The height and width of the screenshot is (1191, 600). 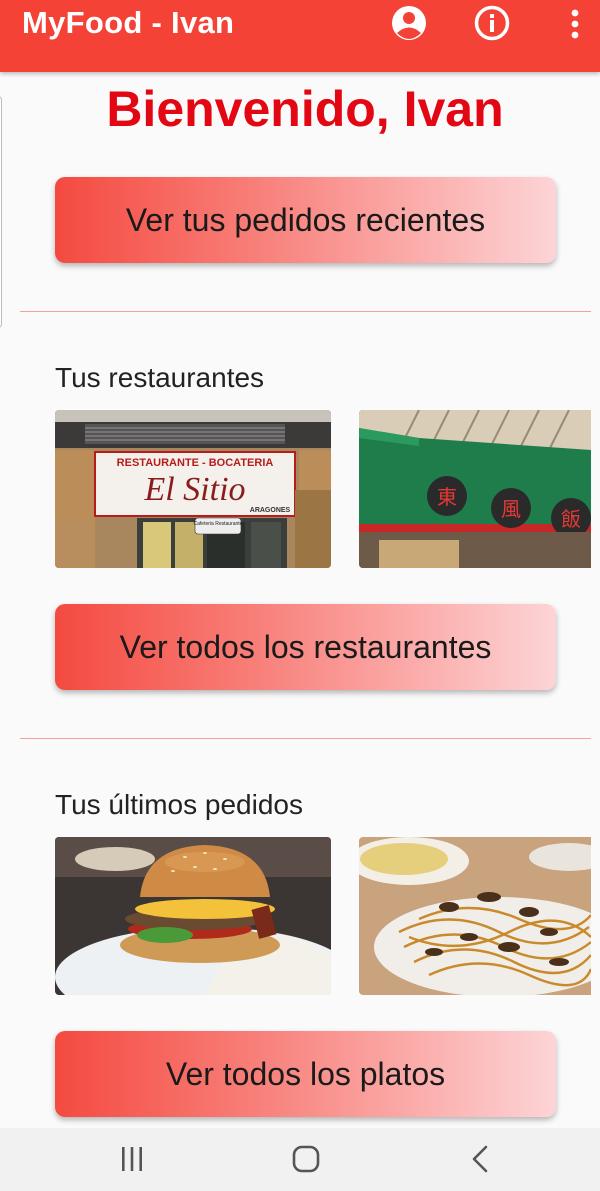 What do you see at coordinates (575, 23) in the screenshot?
I see `more-vert-icon` at bounding box center [575, 23].